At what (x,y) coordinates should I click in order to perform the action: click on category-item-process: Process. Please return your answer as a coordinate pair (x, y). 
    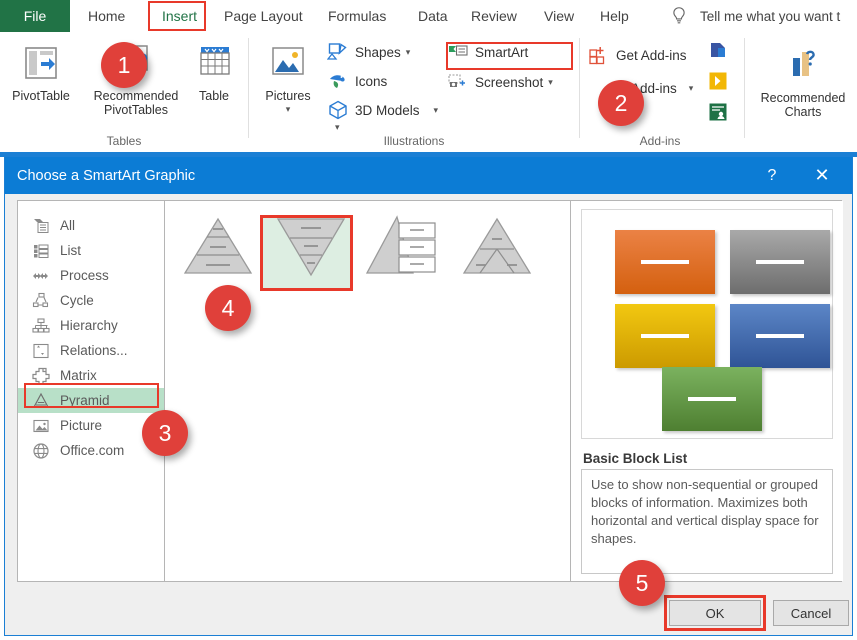
    Looking at the image, I should click on (91, 275).